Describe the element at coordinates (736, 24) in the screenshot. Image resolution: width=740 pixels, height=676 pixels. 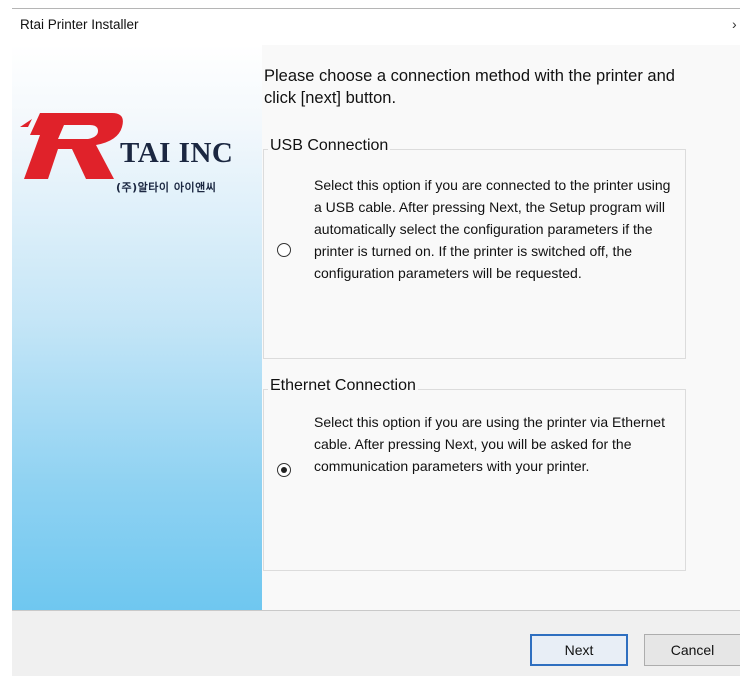
I see `close-icon: ›` at that location.